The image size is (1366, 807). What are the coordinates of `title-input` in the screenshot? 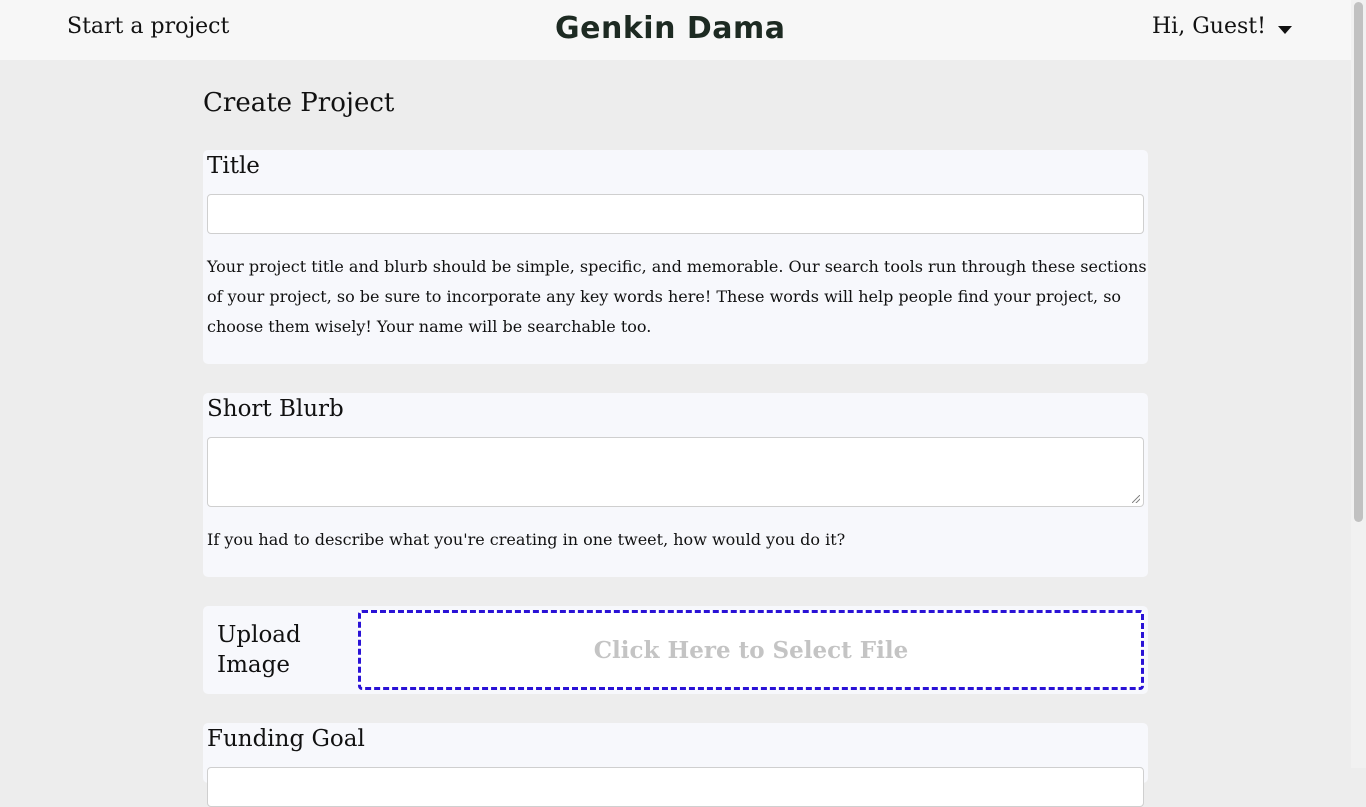 It's located at (675, 214).